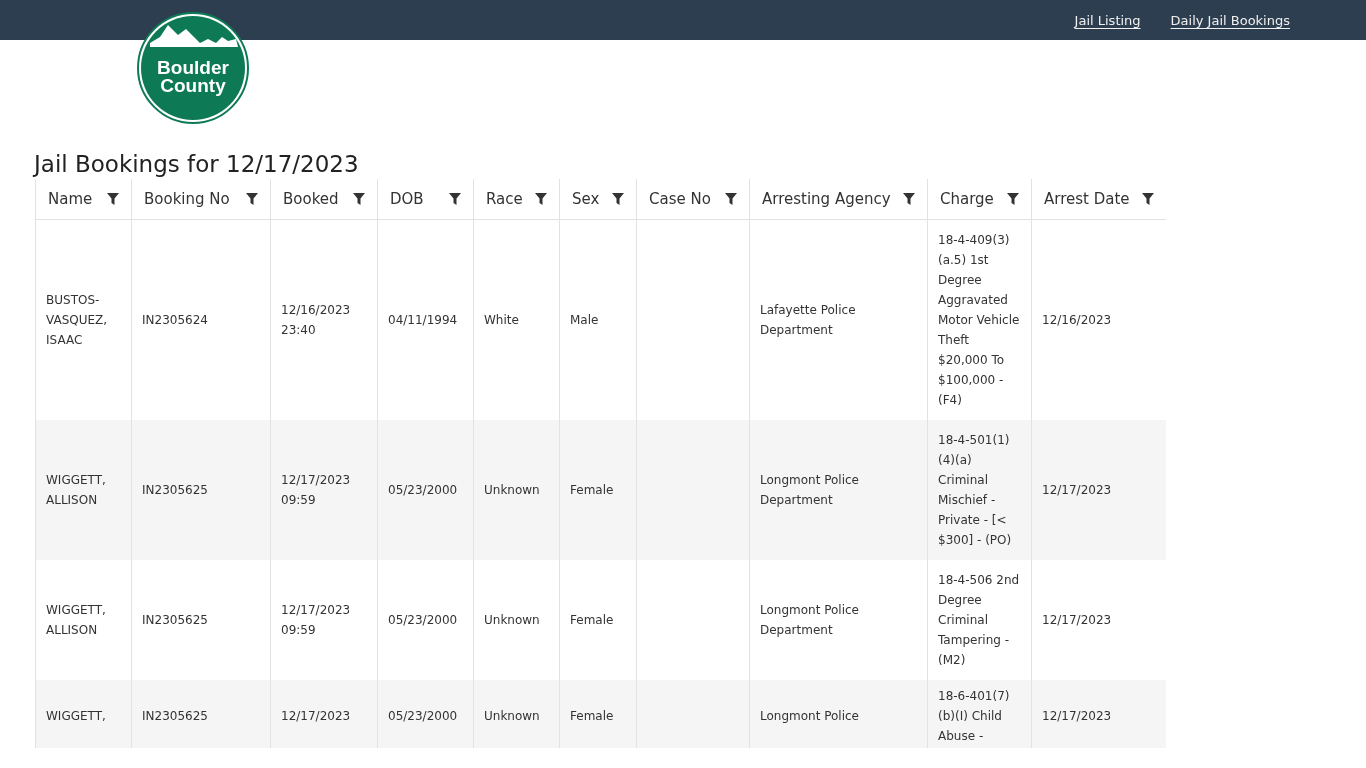 Image resolution: width=1366 pixels, height=768 pixels. Describe the element at coordinates (979, 320) in the screenshot. I see `table-cell: 18-4-409(3)(a.5) 1st Degree Aggravated Motor Vehicle Theft $20,000 To $100,000 - (F4)` at that location.